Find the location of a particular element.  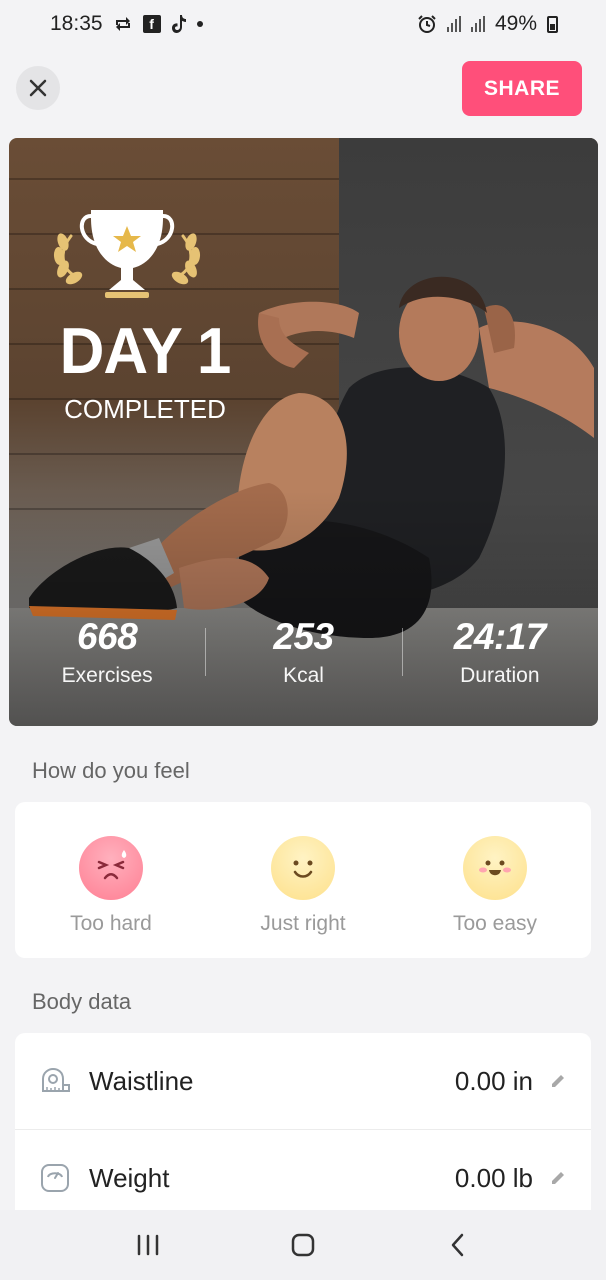

alarm-icon is located at coordinates (427, 24).